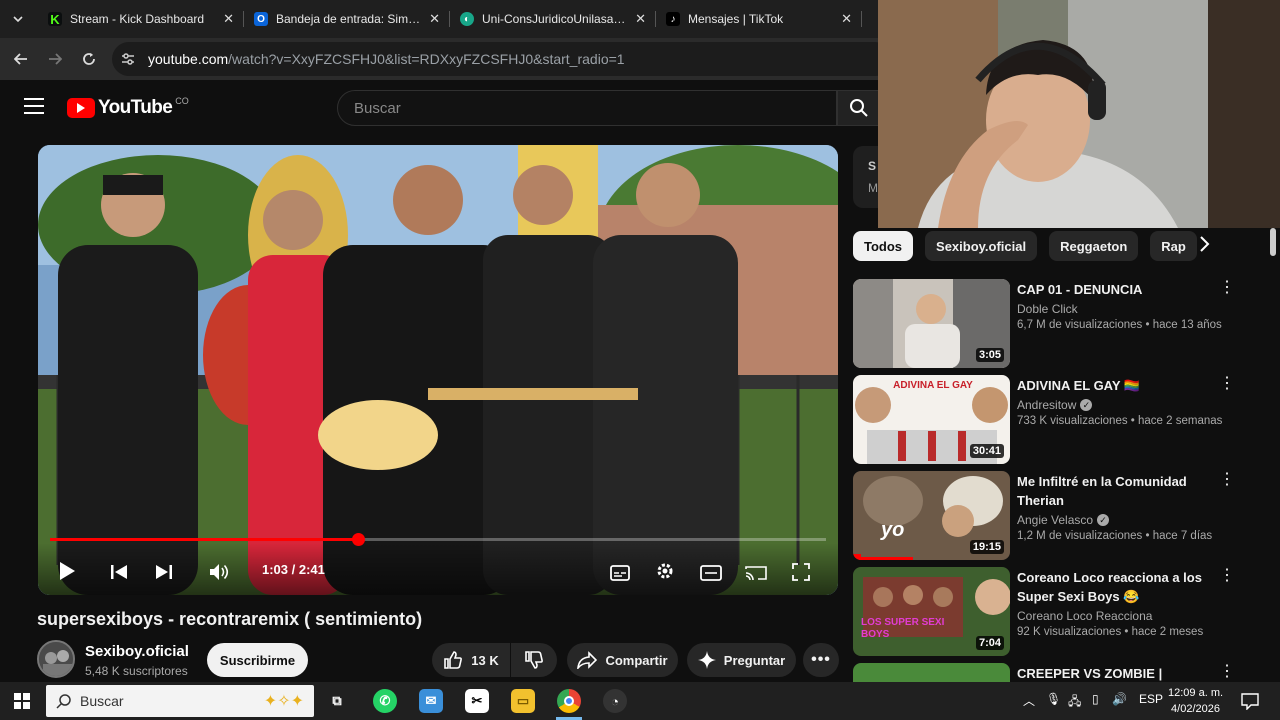 The width and height of the screenshot is (1280, 720). Describe the element at coordinates (981, 246) in the screenshot. I see `chip-sexiboy: Sexiboy.oficial` at that location.